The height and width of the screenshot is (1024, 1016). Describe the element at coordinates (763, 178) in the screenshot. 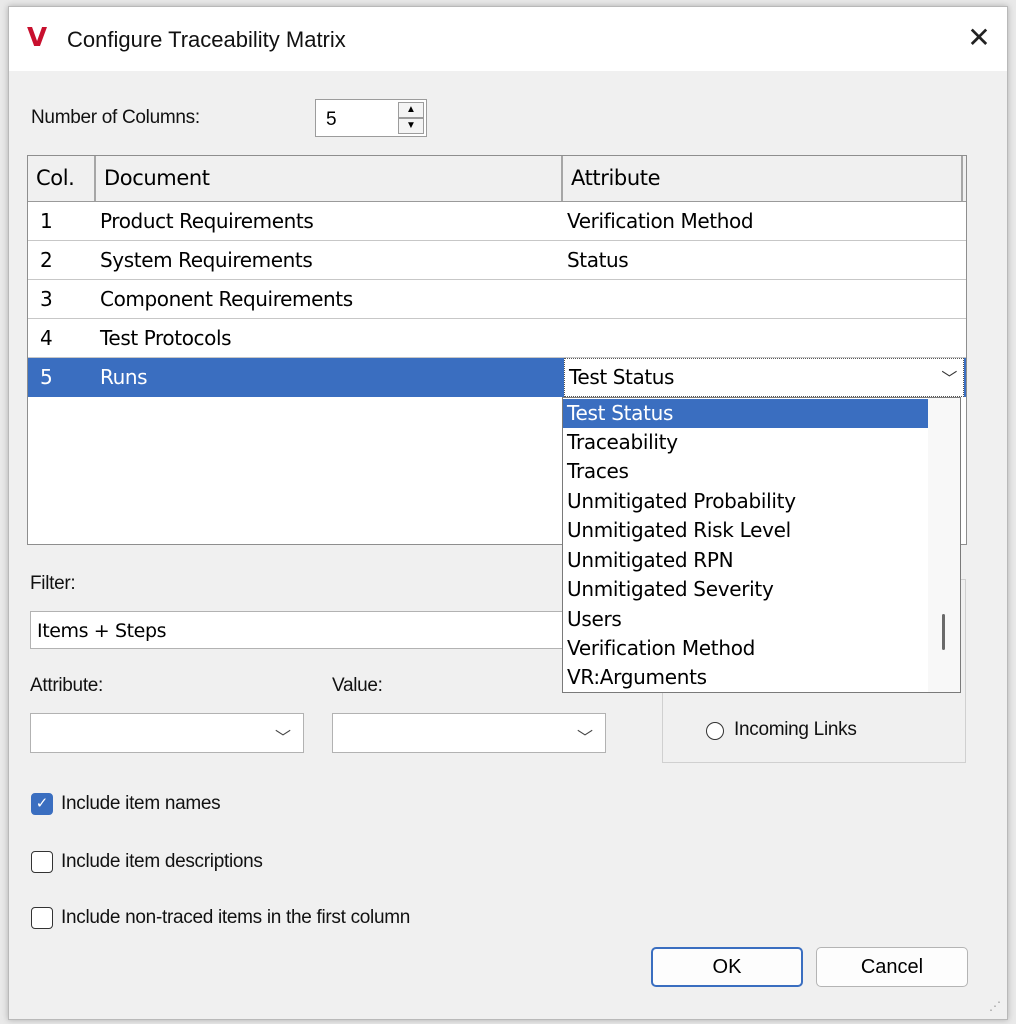

I see `header-attribute: Attribute` at that location.